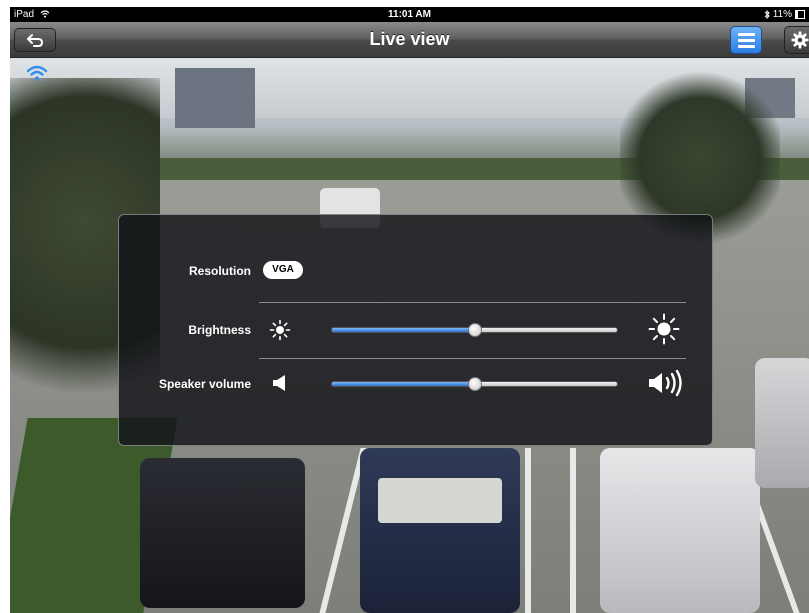 The image size is (809, 613). I want to click on brightness-slider-fill, so click(403, 330).